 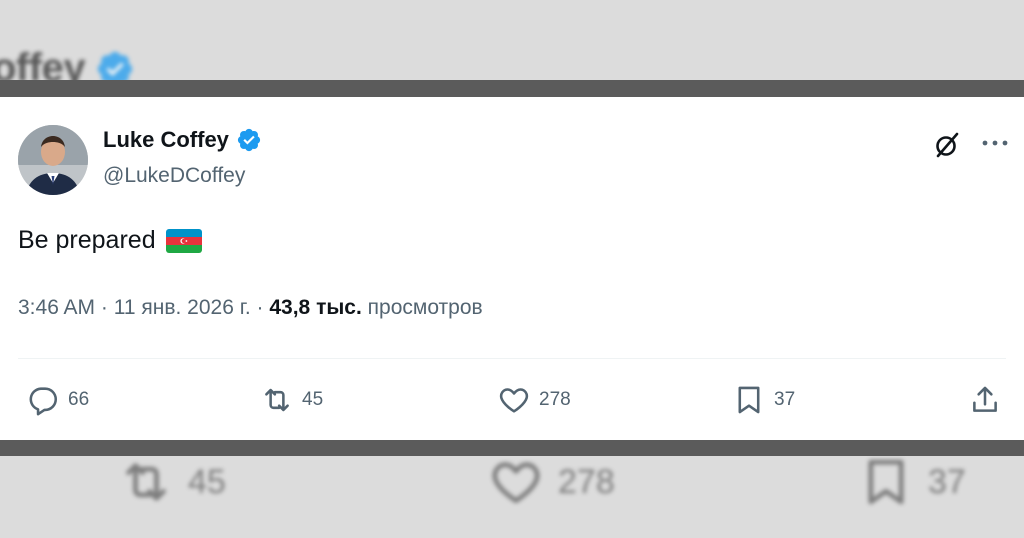 I want to click on like-button: 278, so click(x=534, y=400).